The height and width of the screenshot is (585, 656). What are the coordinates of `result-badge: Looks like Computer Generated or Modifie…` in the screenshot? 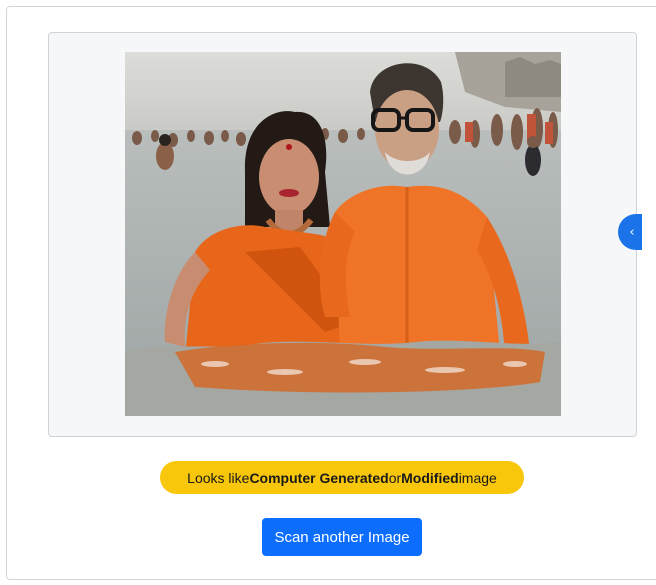 It's located at (342, 477).